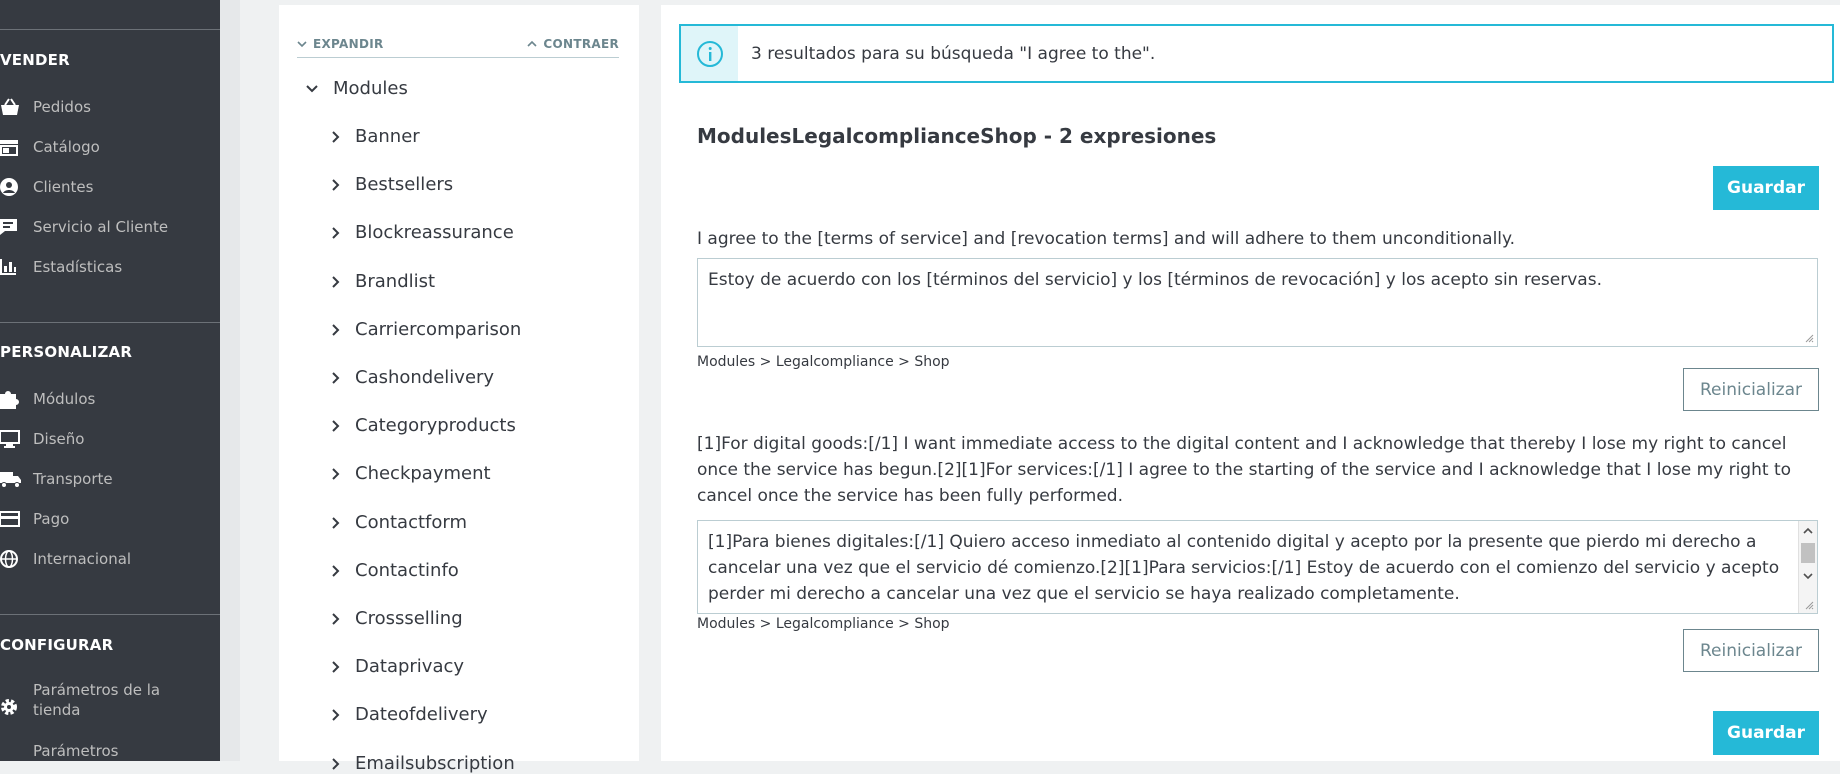  Describe the element at coordinates (73, 479) in the screenshot. I see `sidebar-item-label: Transporte` at that location.